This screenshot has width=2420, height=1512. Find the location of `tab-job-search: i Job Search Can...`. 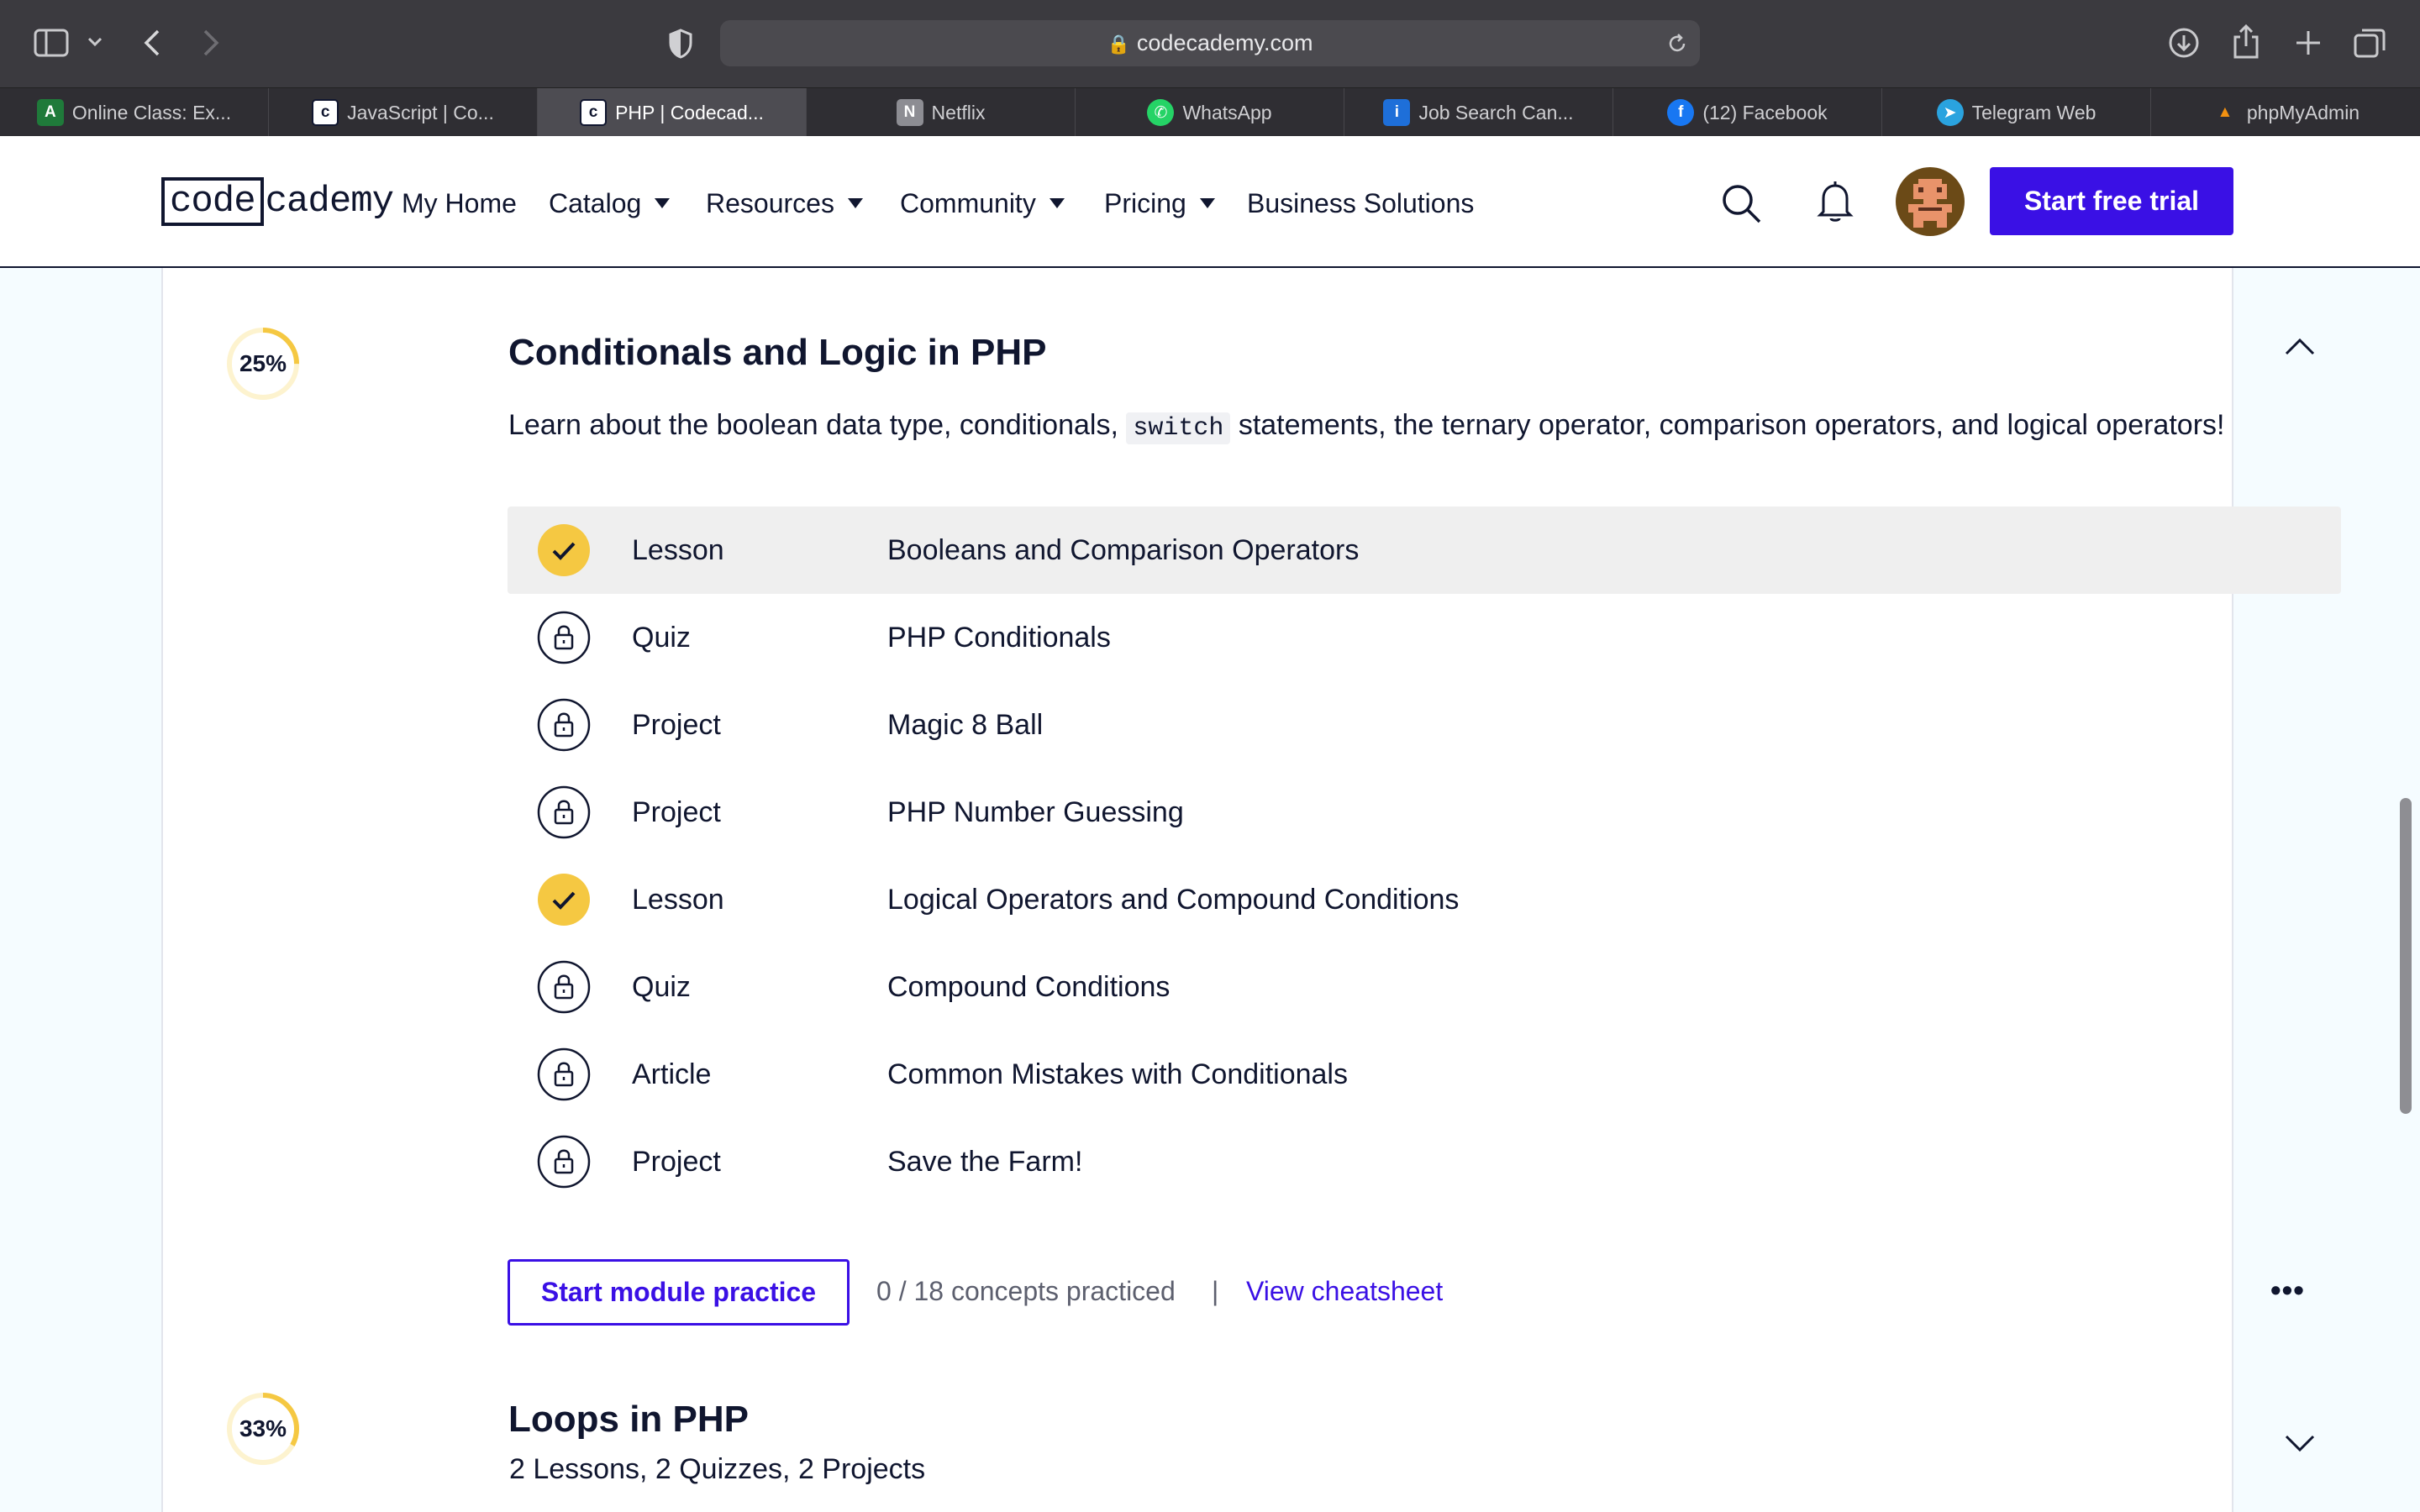

tab-job-search: i Job Search Can... is located at coordinates (1478, 112).